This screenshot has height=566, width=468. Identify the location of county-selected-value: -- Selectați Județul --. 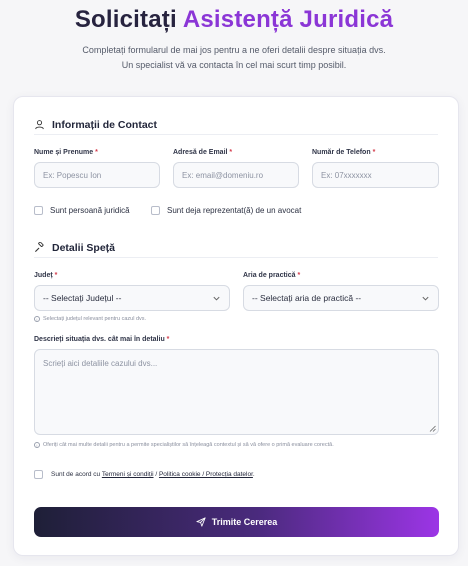
(82, 298).